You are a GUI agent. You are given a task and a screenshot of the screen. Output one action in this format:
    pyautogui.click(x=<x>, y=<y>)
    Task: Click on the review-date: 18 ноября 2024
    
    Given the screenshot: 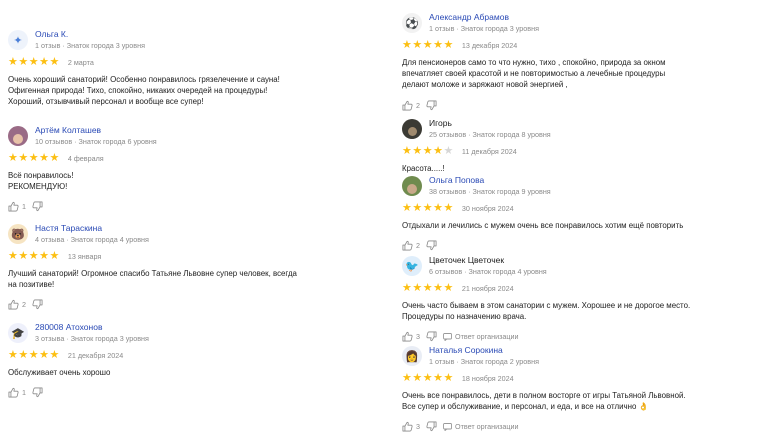 What is the action you would take?
    pyautogui.click(x=487, y=378)
    